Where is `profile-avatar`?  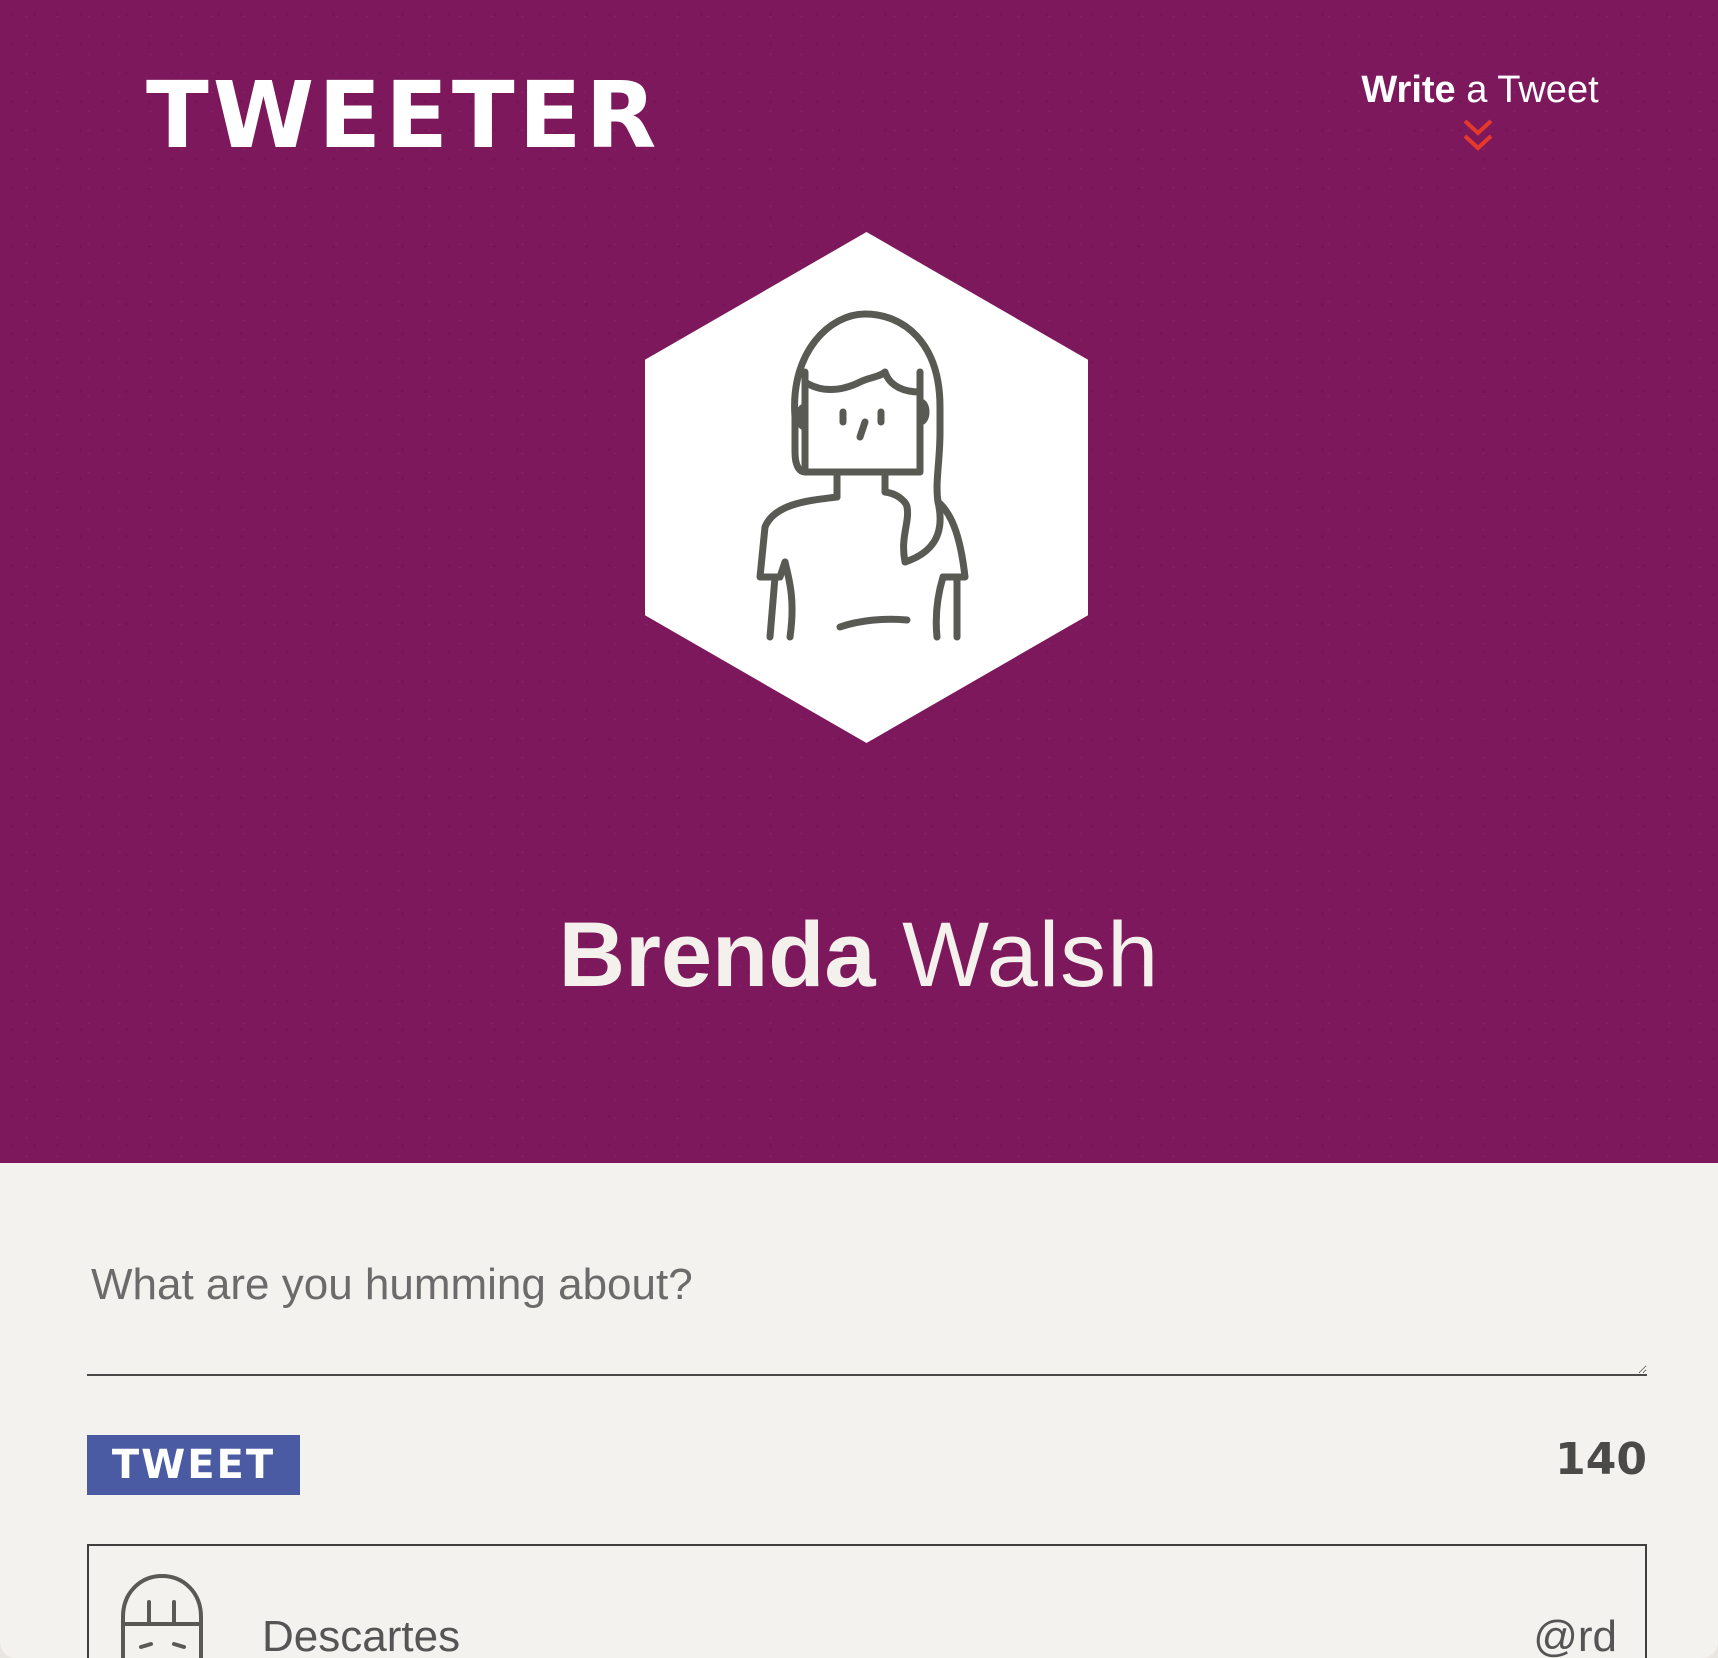
profile-avatar is located at coordinates (866, 487).